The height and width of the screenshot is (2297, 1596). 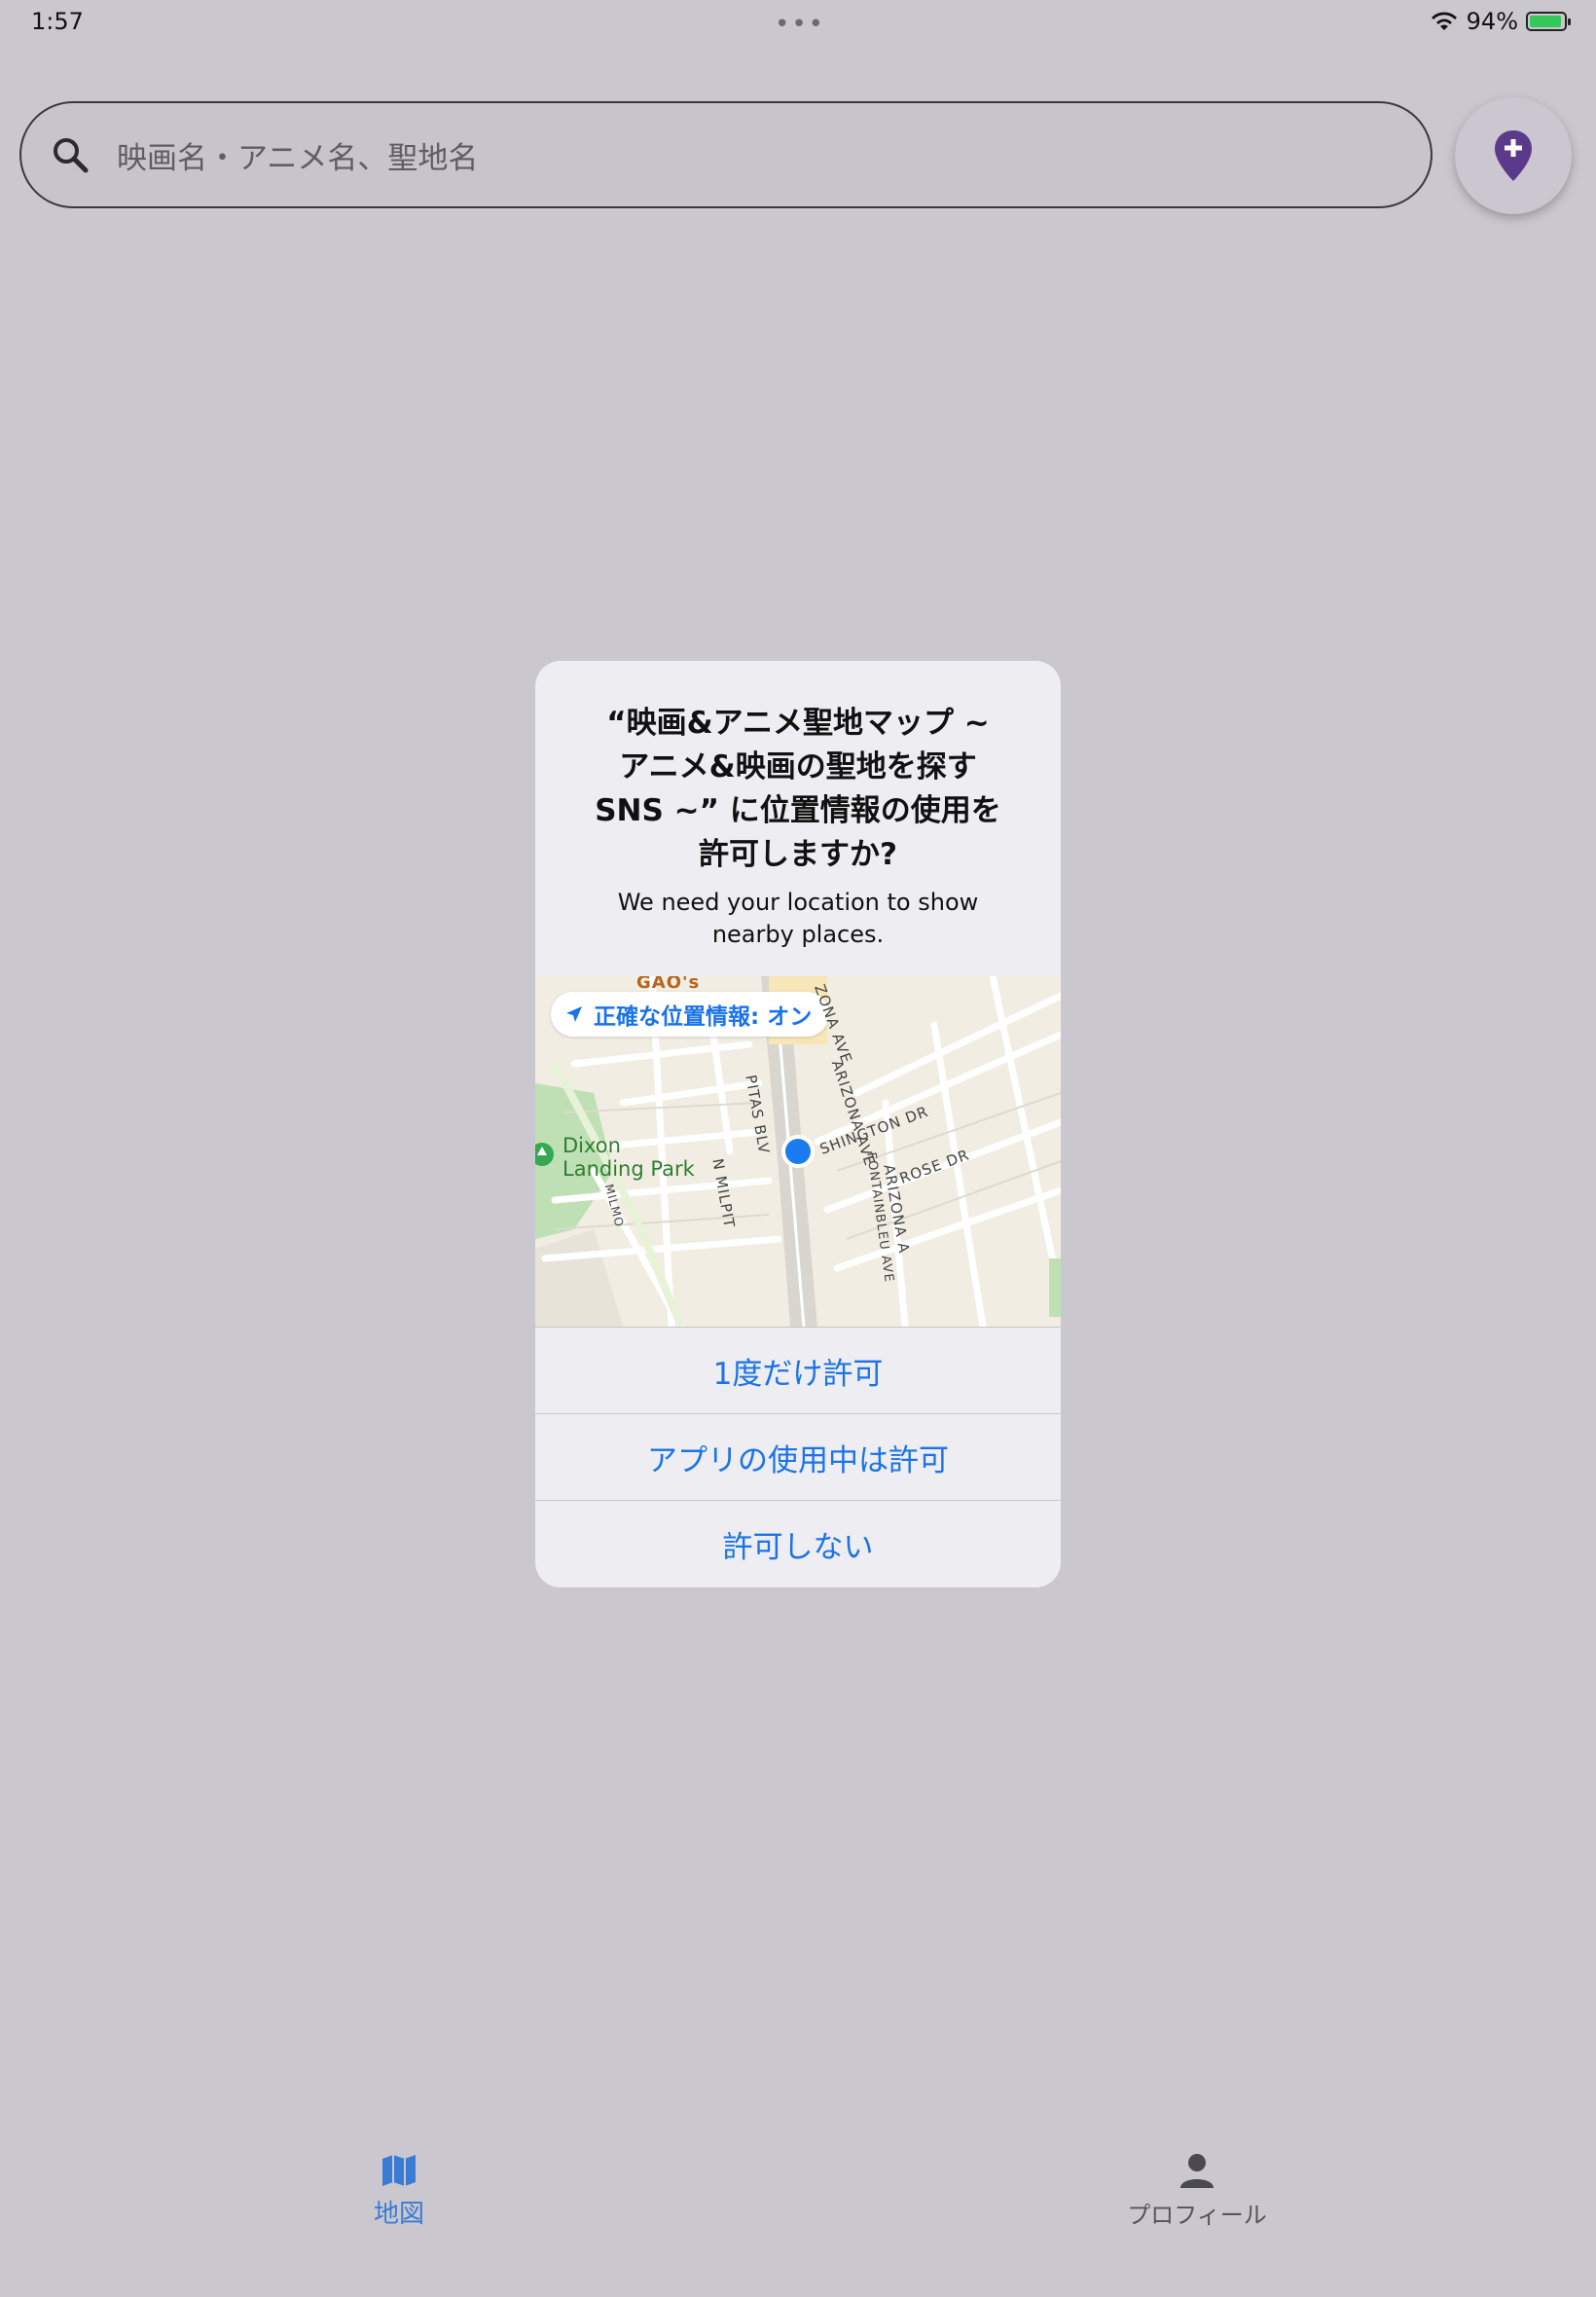 I want to click on location-arrow-icon, so click(x=574, y=1014).